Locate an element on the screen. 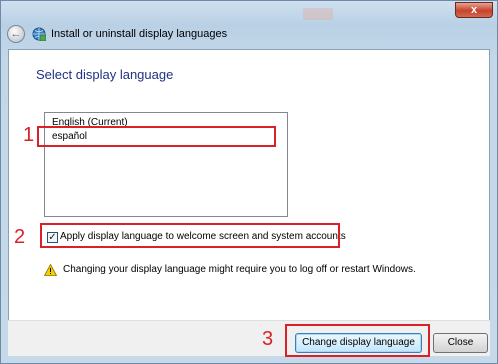 The image size is (498, 364). background-window-ghost is located at coordinates (318, 14).